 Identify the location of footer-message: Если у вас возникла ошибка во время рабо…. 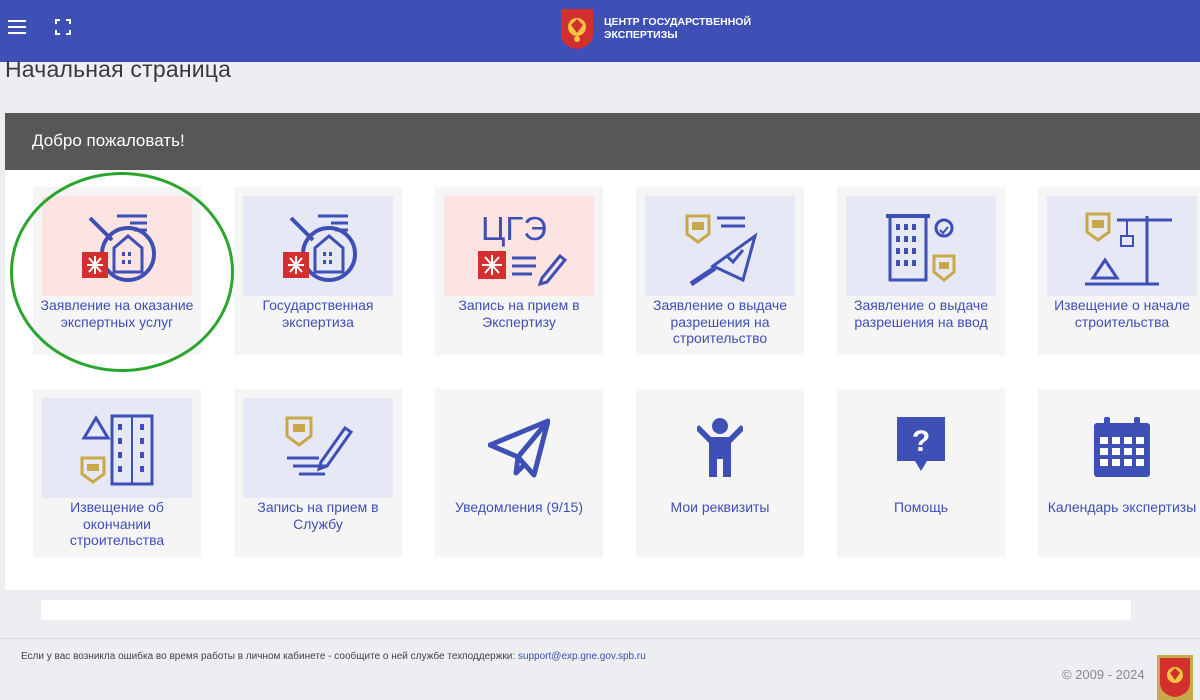
(333, 656).